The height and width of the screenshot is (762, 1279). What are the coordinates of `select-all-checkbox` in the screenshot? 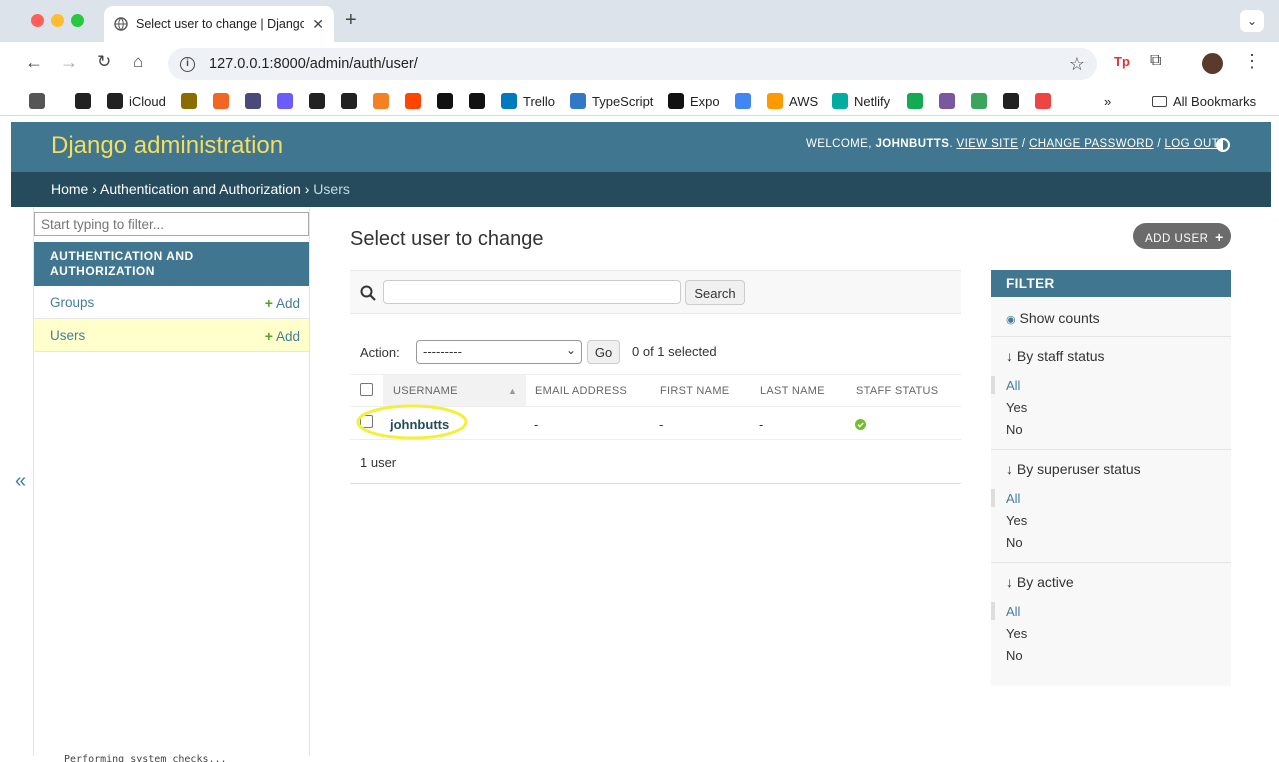 It's located at (366, 389).